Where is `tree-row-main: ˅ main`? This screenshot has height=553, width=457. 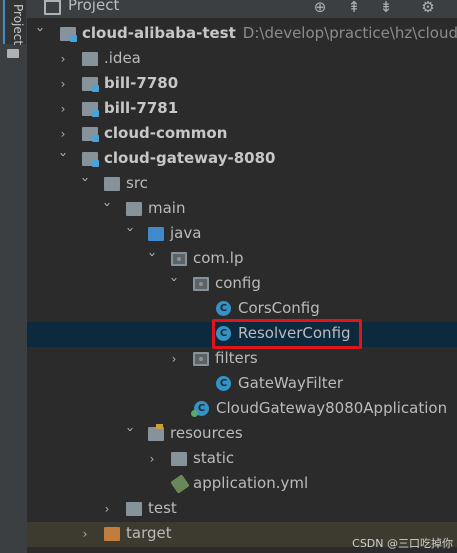
tree-row-main: ˅ main is located at coordinates (242, 209).